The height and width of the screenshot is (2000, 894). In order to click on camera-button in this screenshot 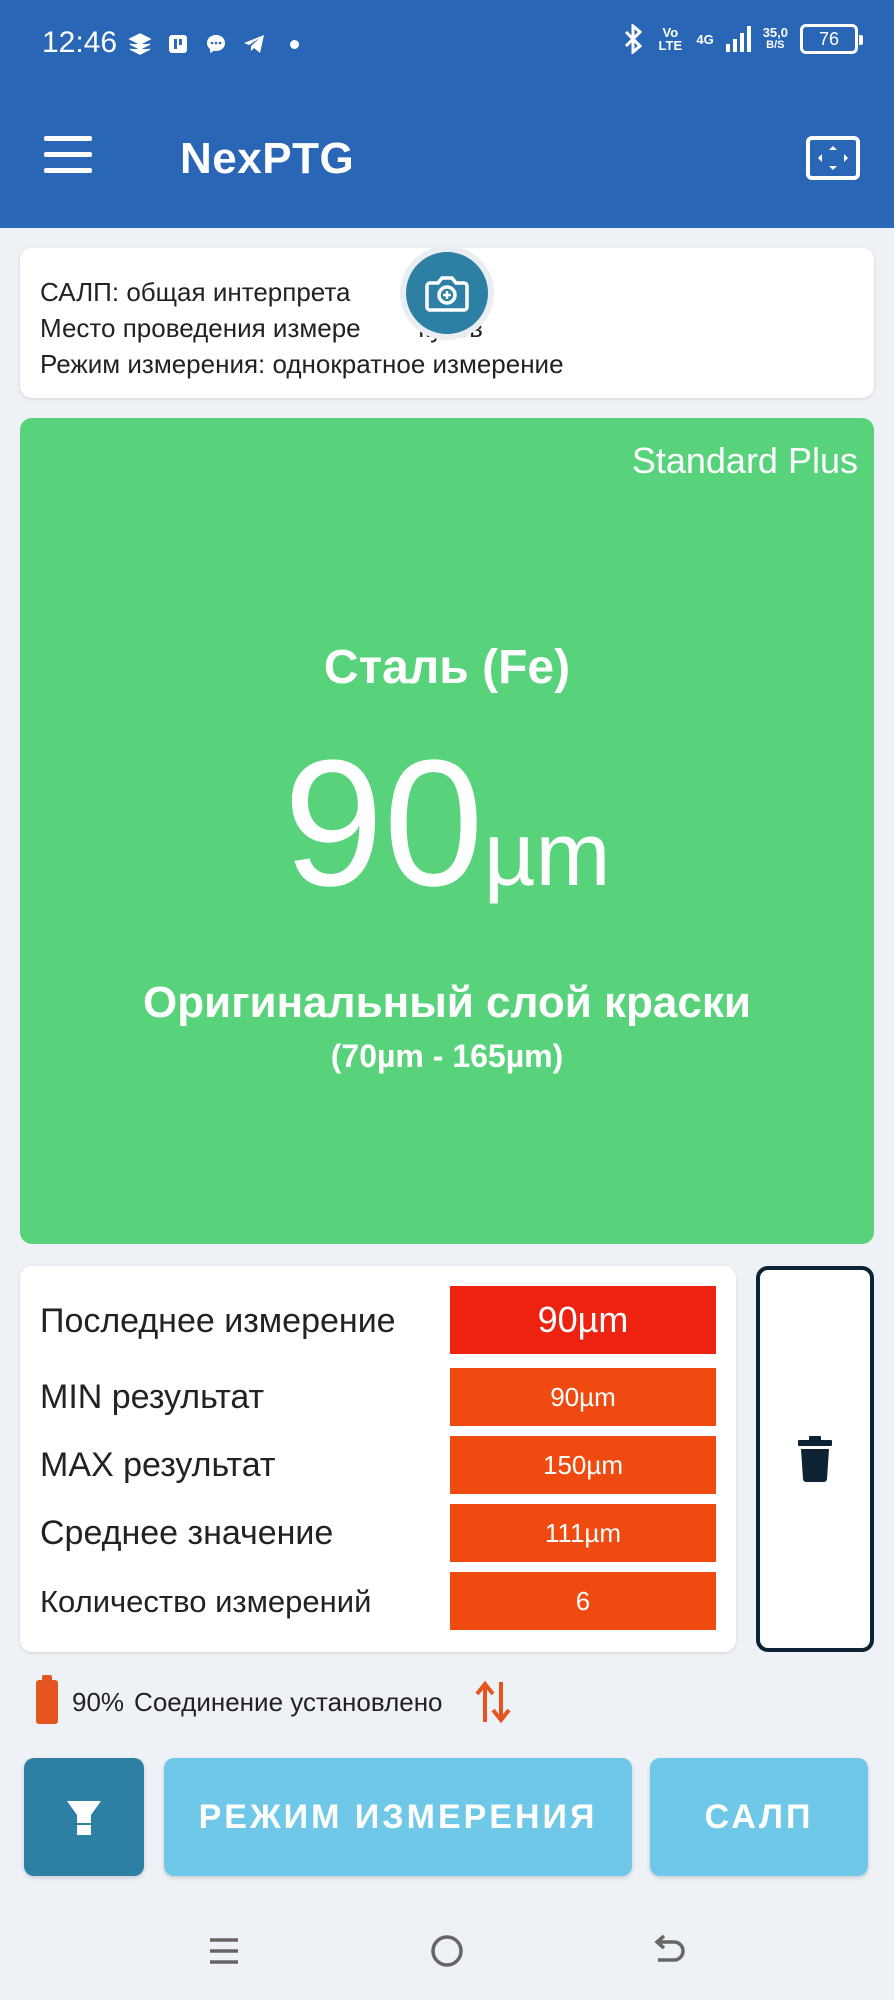, I will do `click(447, 293)`.